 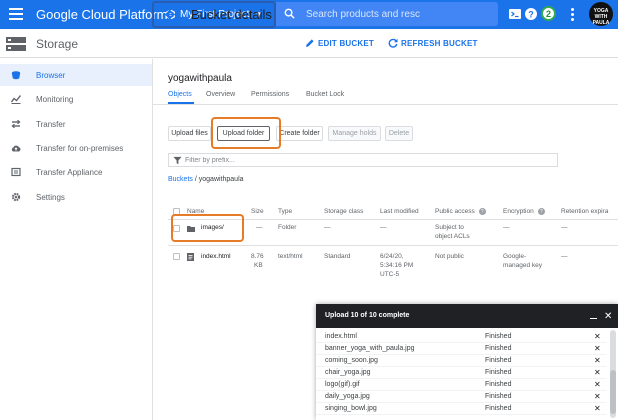 What do you see at coordinates (76, 75) in the screenshot?
I see `sidebar-item-browser: Browser` at bounding box center [76, 75].